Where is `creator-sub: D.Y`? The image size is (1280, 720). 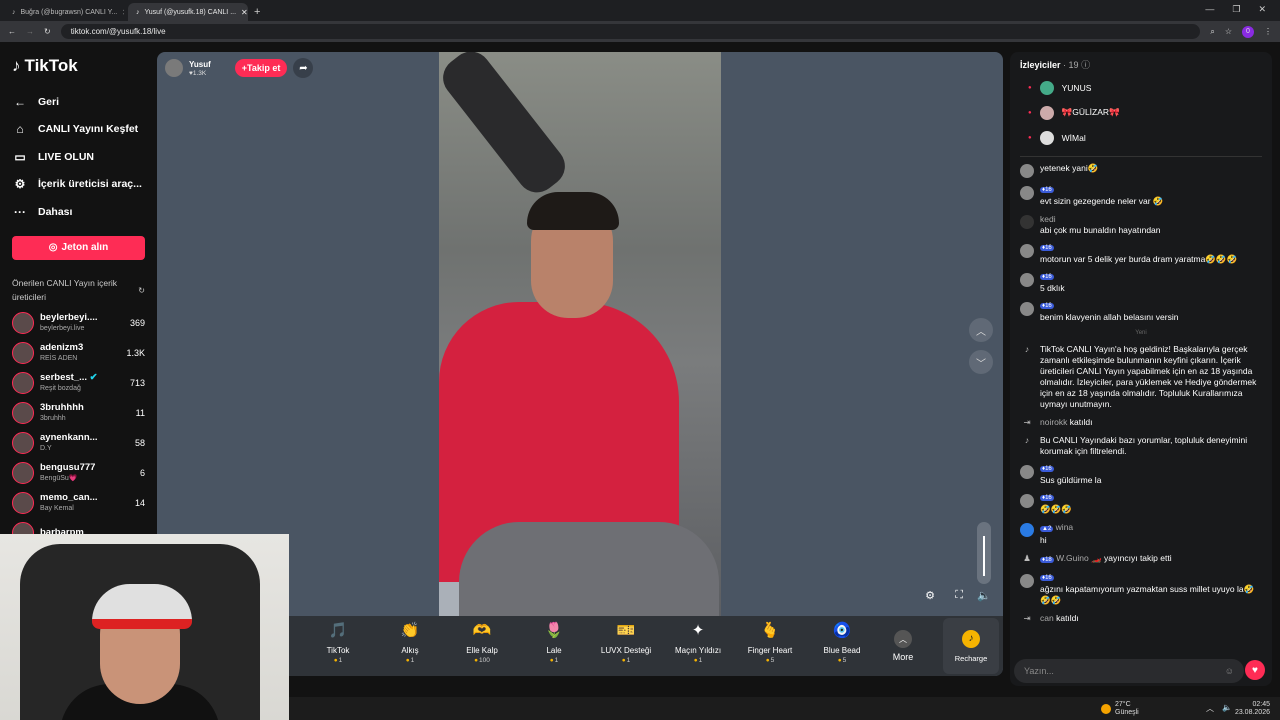 creator-sub: D.Y is located at coordinates (46, 448).